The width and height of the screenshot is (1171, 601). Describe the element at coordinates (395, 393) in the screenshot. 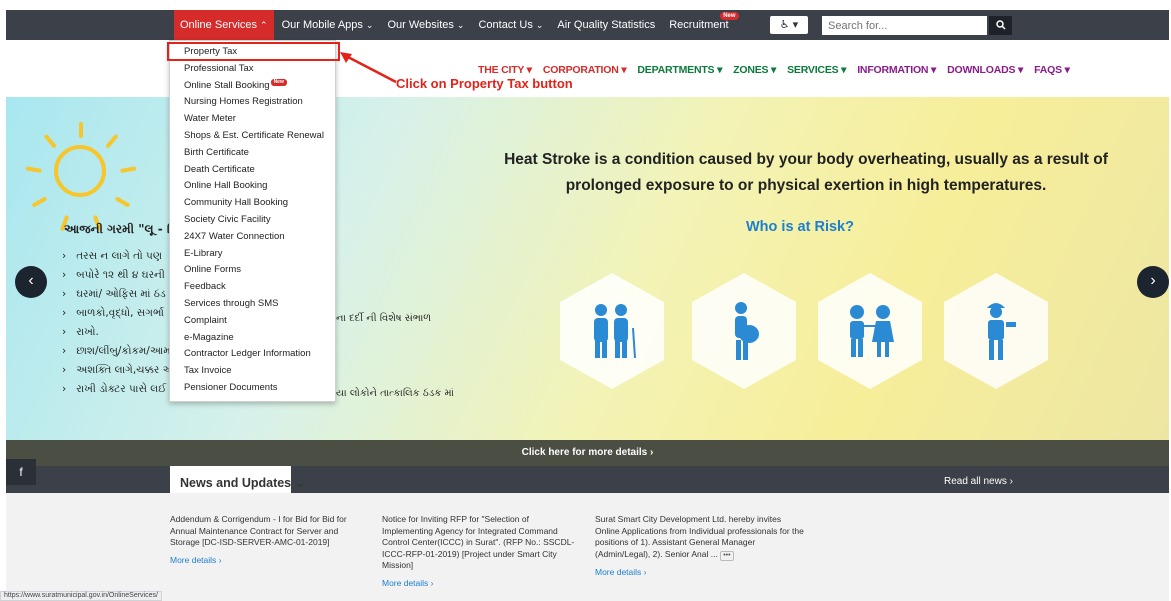

I see `gujarati-text-fragment: યા લોકોને તાત્કાલિક ઠંડક માં` at that location.